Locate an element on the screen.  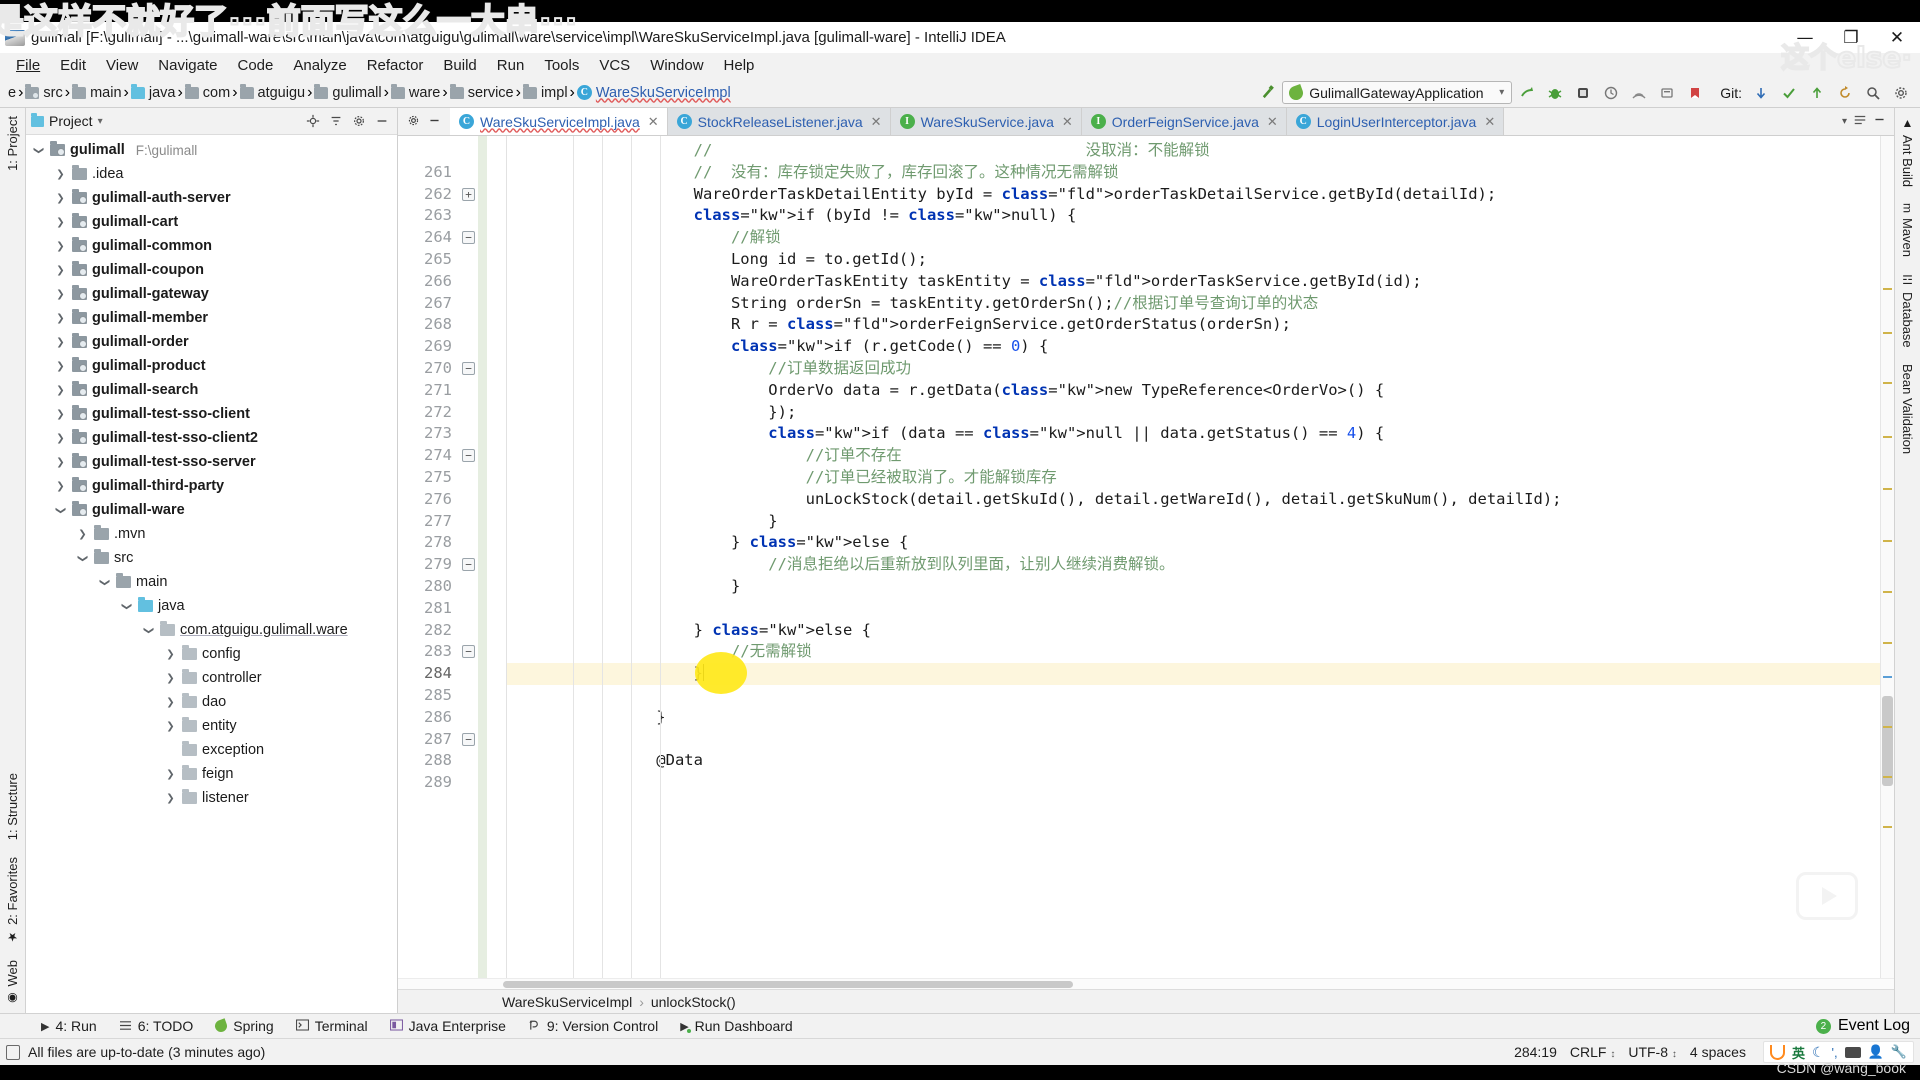
menu-code: Code is located at coordinates (255, 65).